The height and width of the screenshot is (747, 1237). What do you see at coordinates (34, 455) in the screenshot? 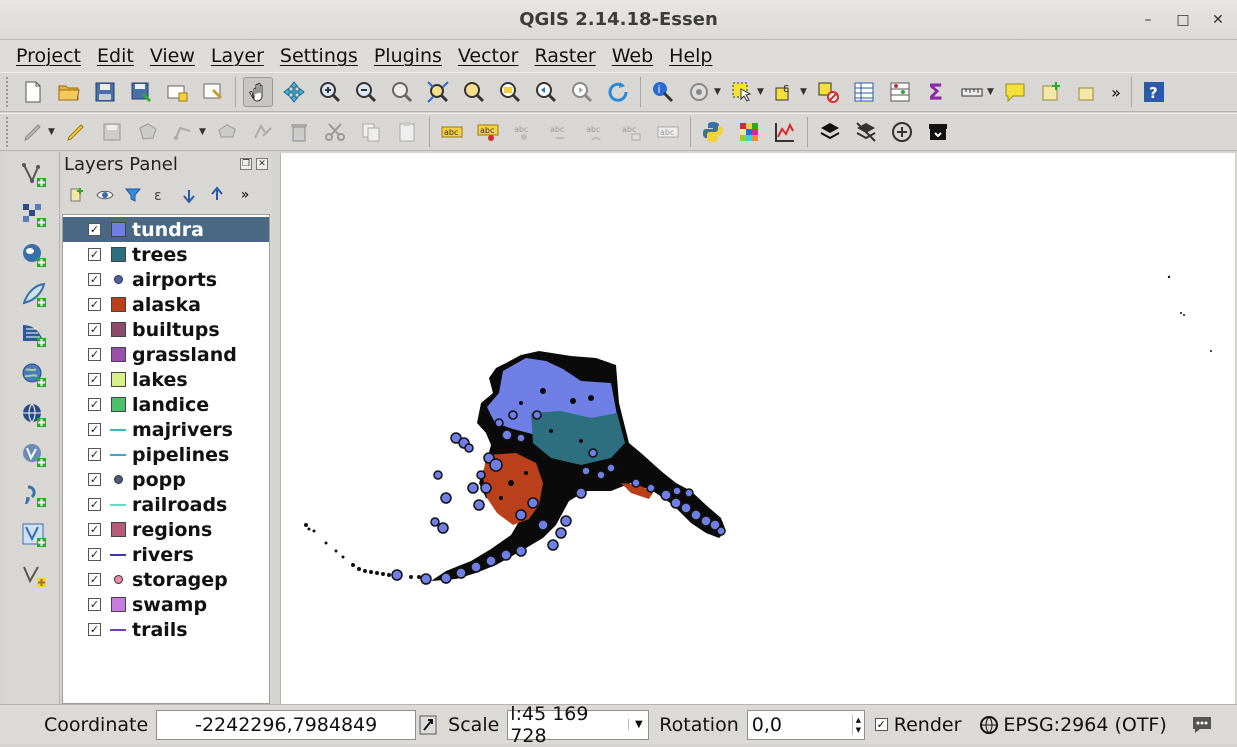
I see `add-wfs-layer-icon` at bounding box center [34, 455].